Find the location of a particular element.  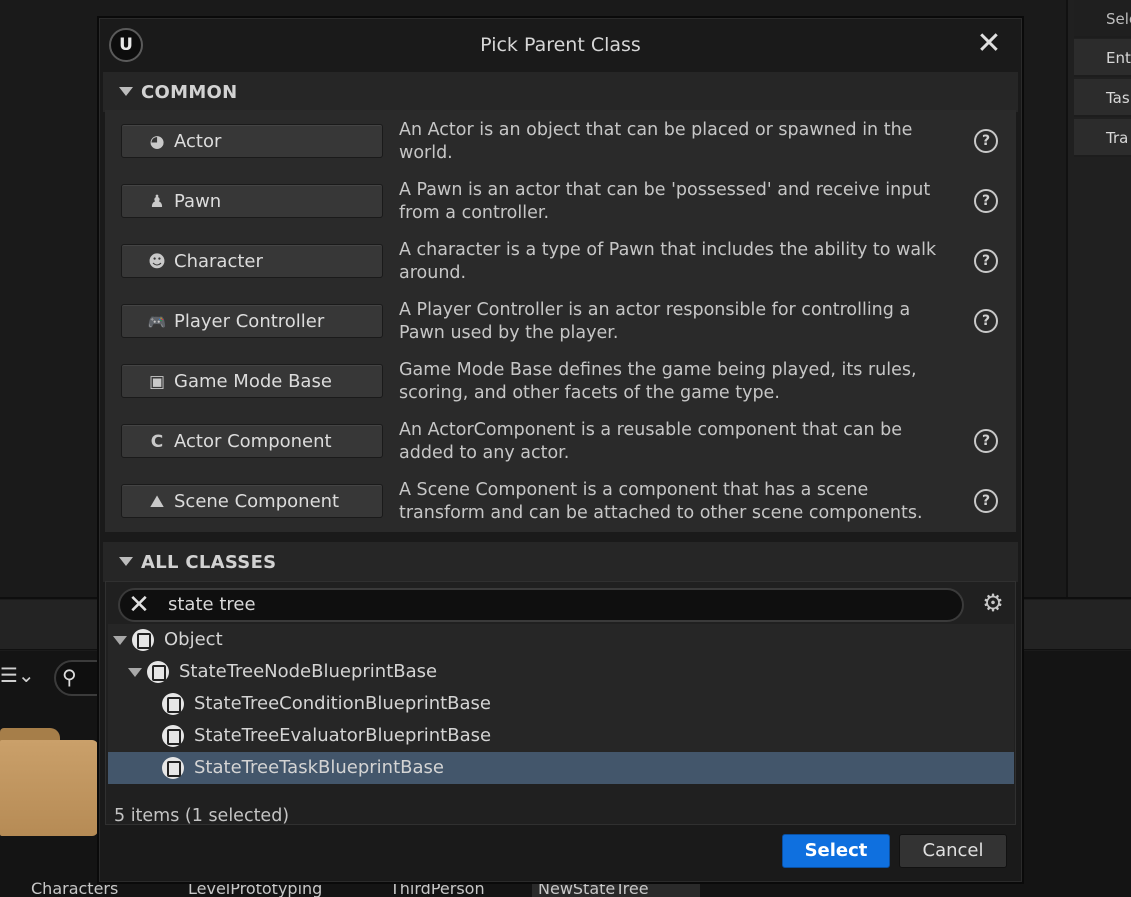

game-mode-base-button: ▣ Game Mode Base is located at coordinates (252, 381).